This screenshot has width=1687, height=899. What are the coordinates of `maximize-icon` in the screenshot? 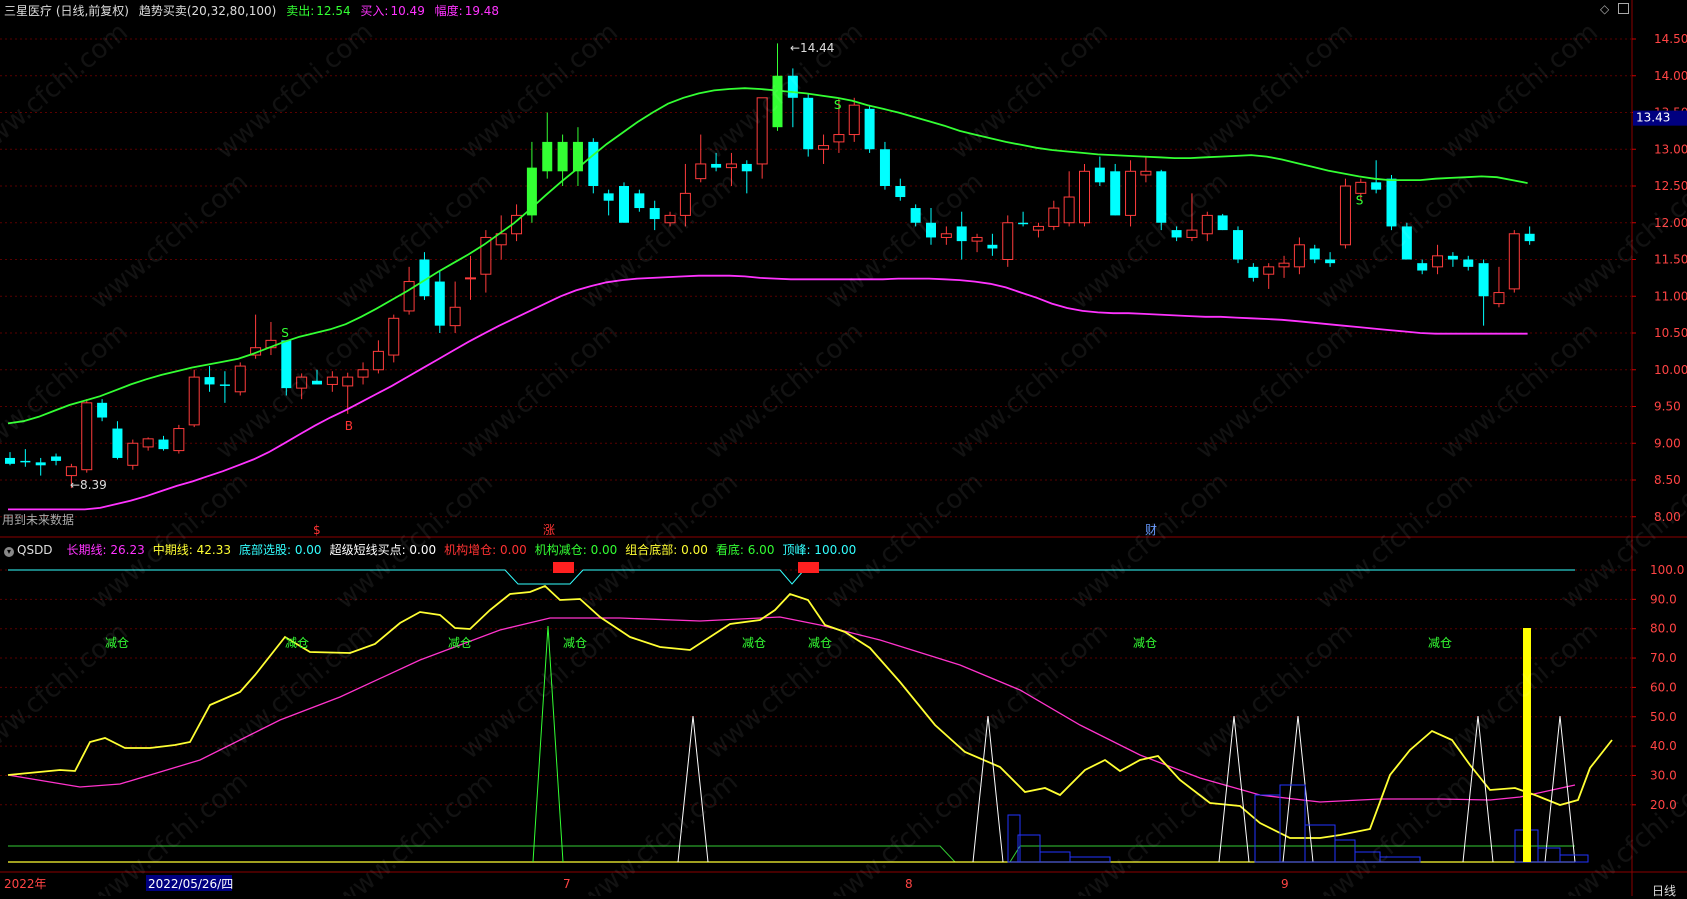 It's located at (1623, 8).